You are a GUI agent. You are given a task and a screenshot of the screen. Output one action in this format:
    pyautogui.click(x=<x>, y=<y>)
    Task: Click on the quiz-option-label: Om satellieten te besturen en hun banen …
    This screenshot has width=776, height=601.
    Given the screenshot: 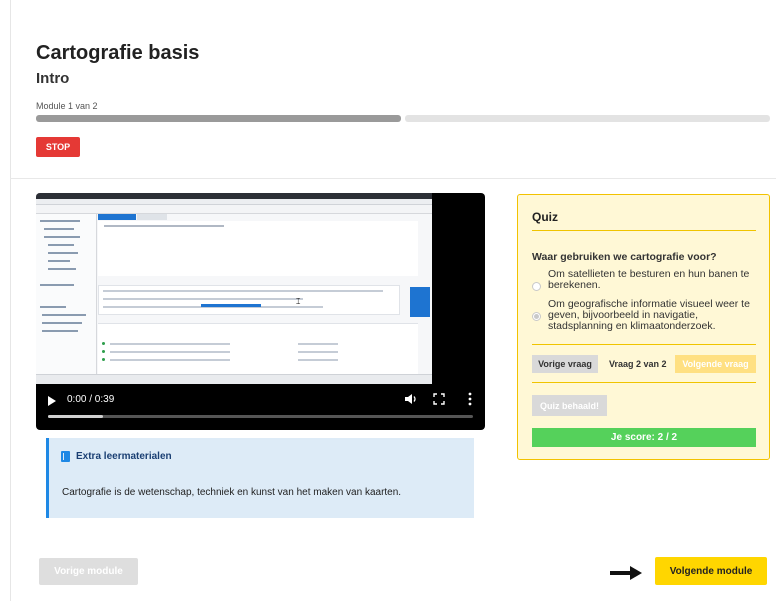 What is the action you would take?
    pyautogui.click(x=649, y=279)
    